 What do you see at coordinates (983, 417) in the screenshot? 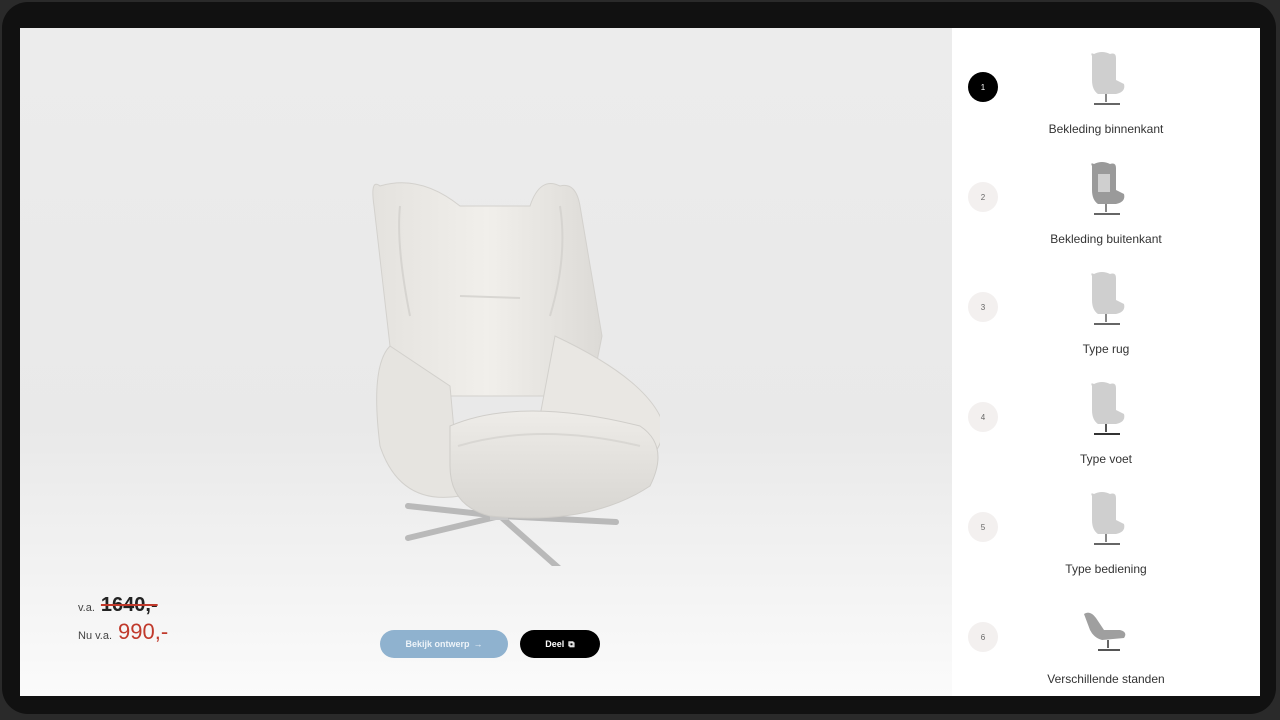
I see `step-number-badge: 4` at bounding box center [983, 417].